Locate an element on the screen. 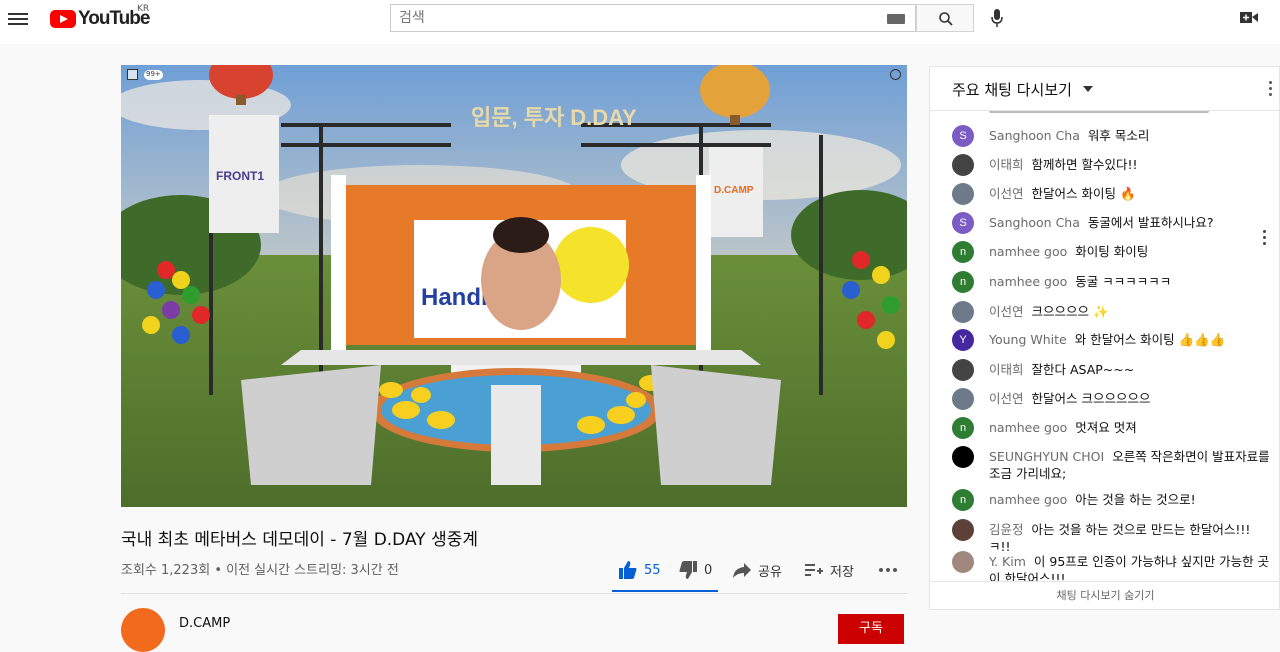  chat-message: n namhee goo 아는 것을 하는 것으로! is located at coordinates (1112, 500).